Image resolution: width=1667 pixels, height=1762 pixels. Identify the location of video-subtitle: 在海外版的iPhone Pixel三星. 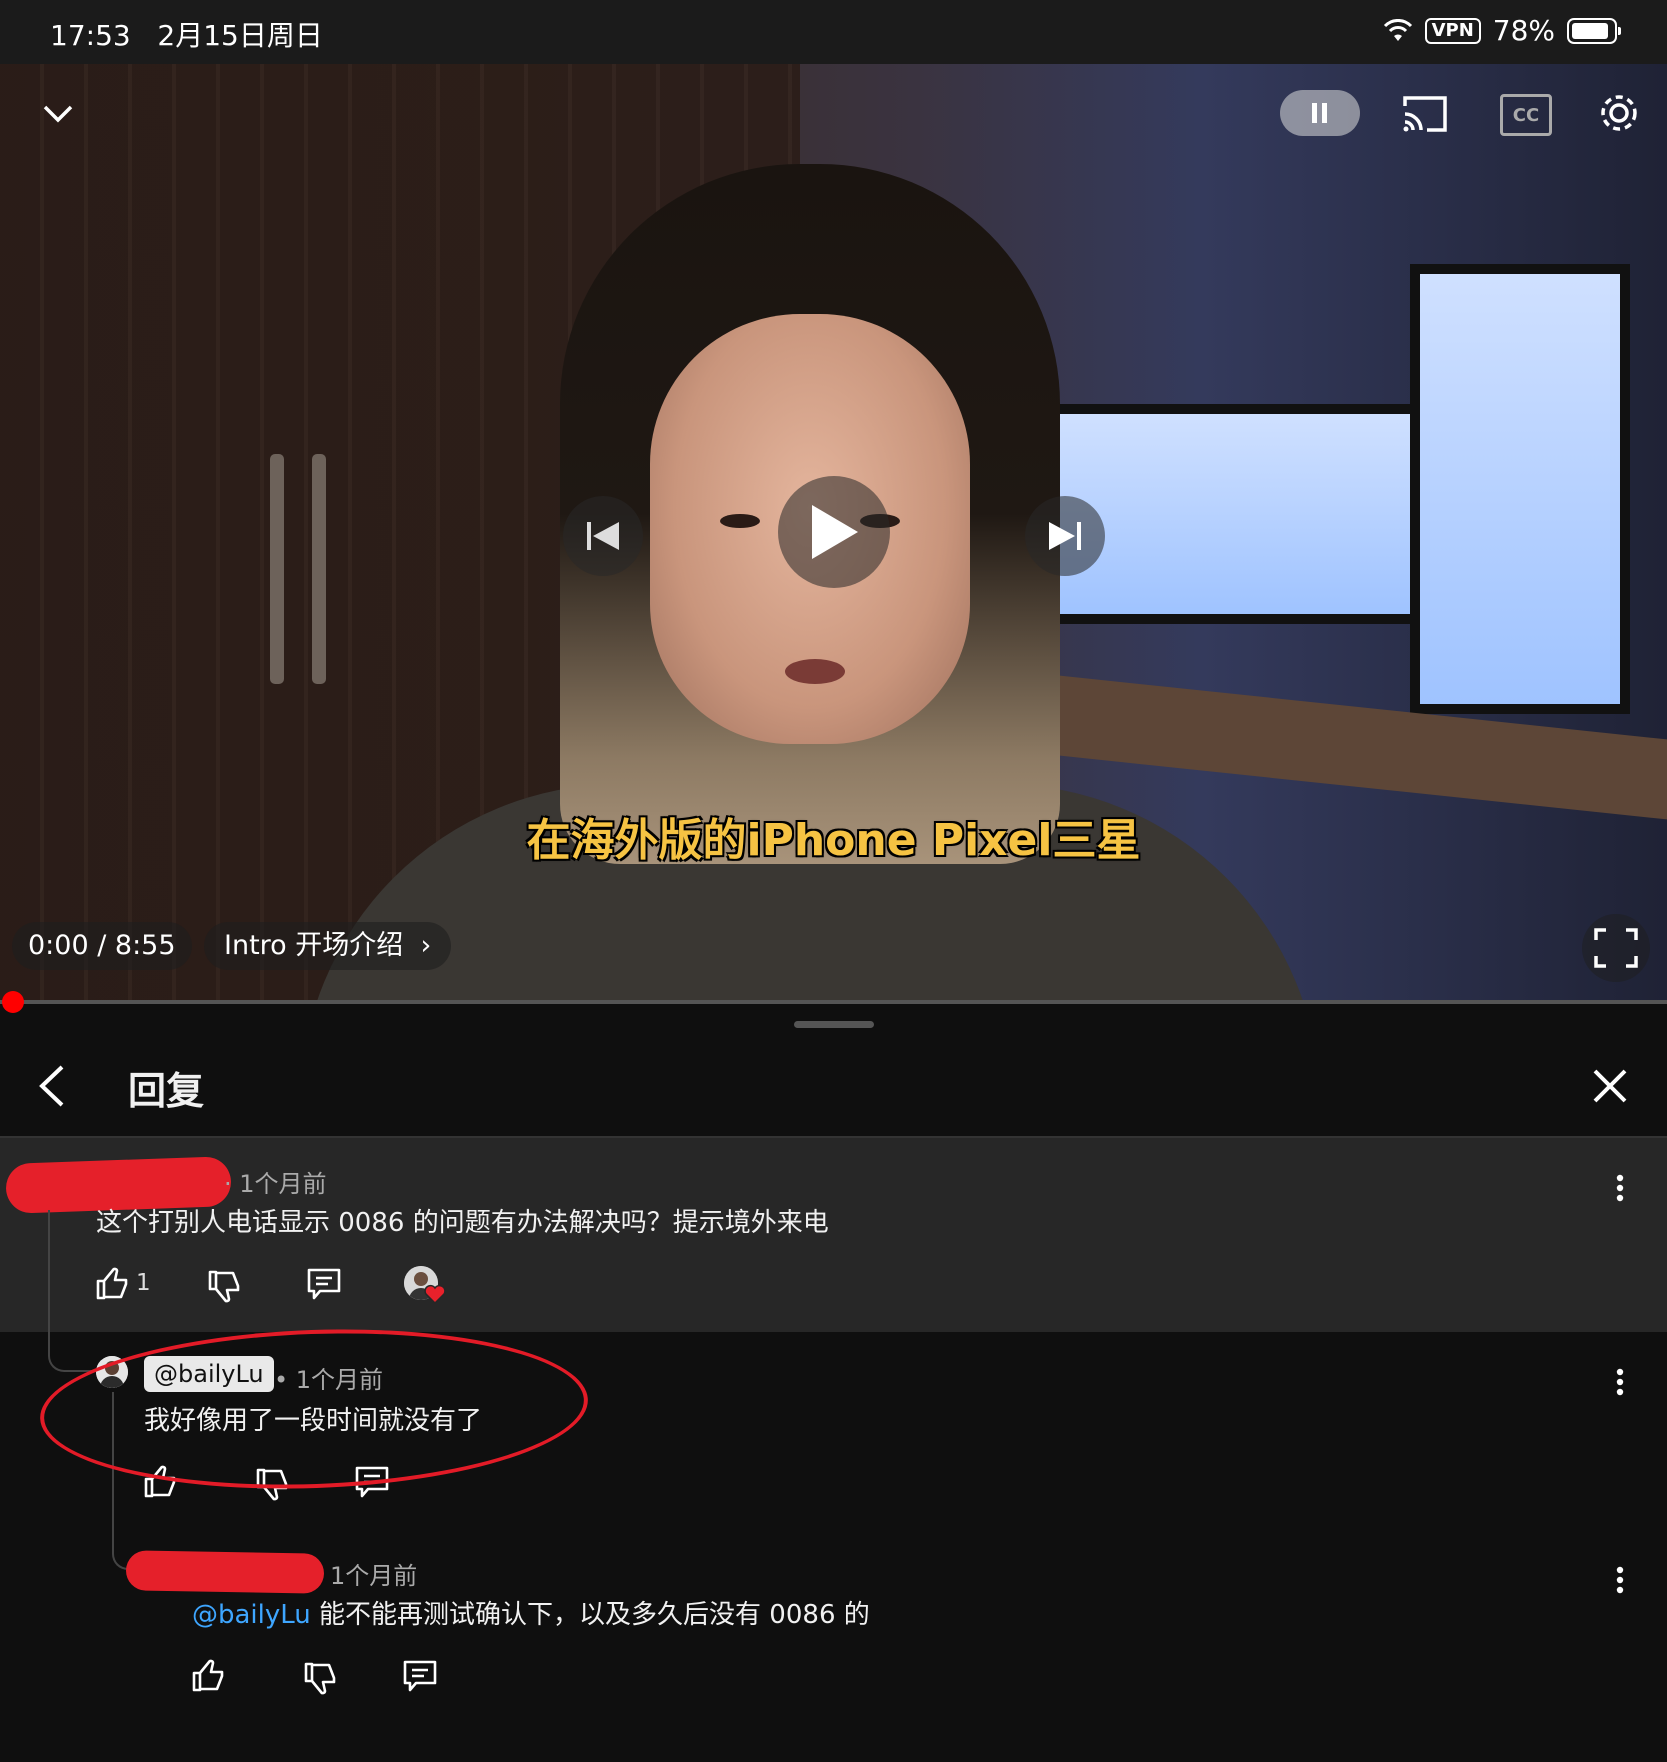
(833, 840).